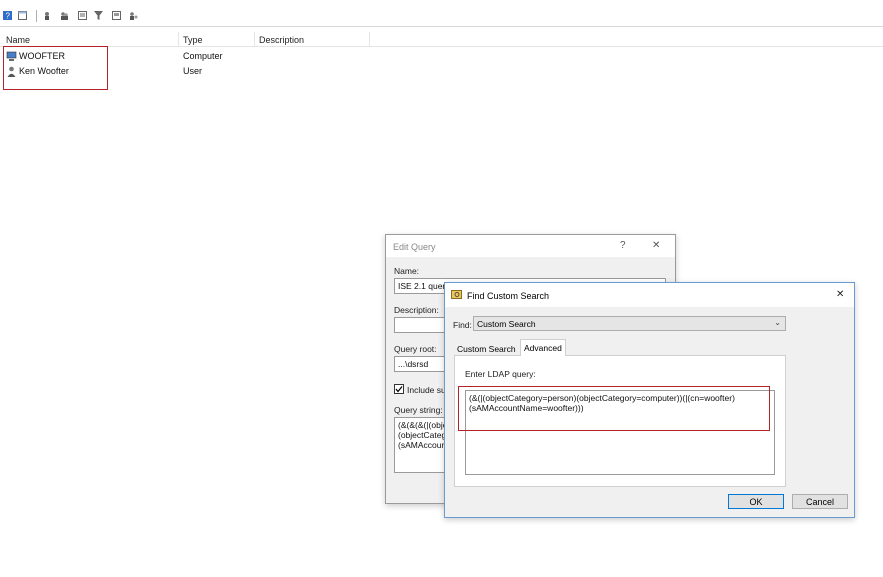  I want to click on find-dropdown: Custom Search ⌄, so click(629, 323).